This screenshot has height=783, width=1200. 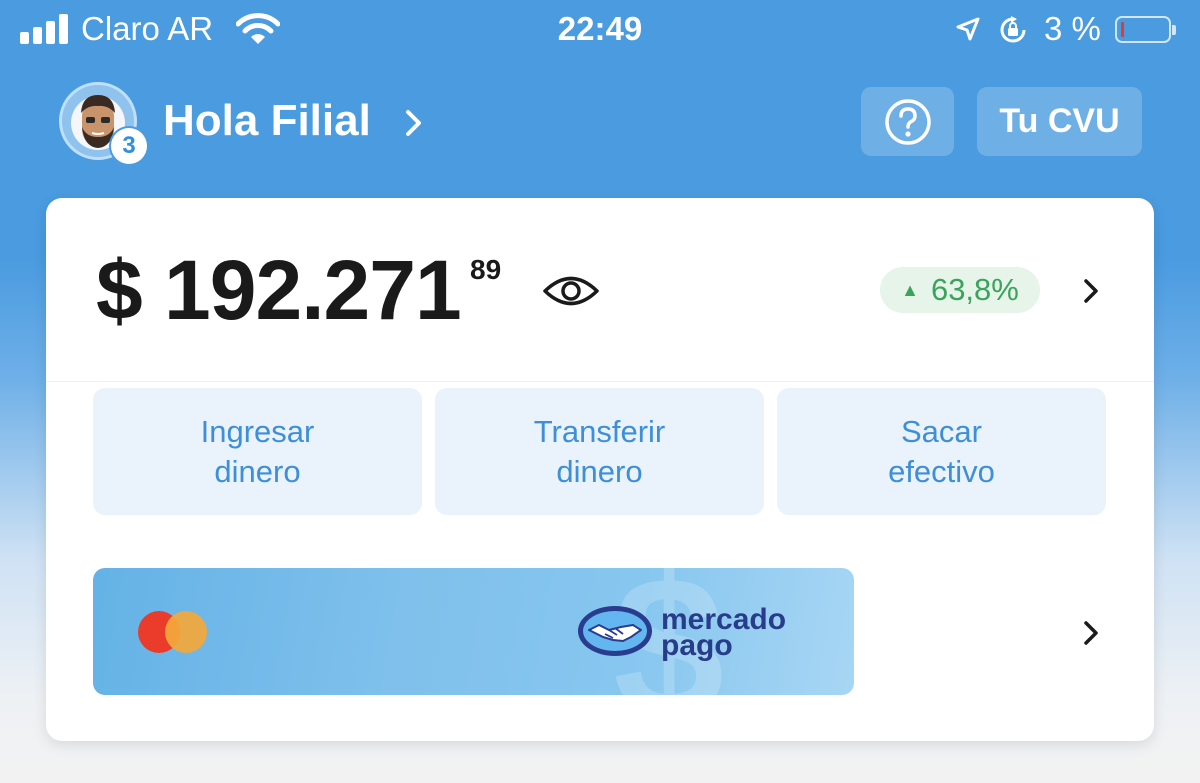 I want to click on cvu-button: Tu CVU, so click(x=1059, y=121).